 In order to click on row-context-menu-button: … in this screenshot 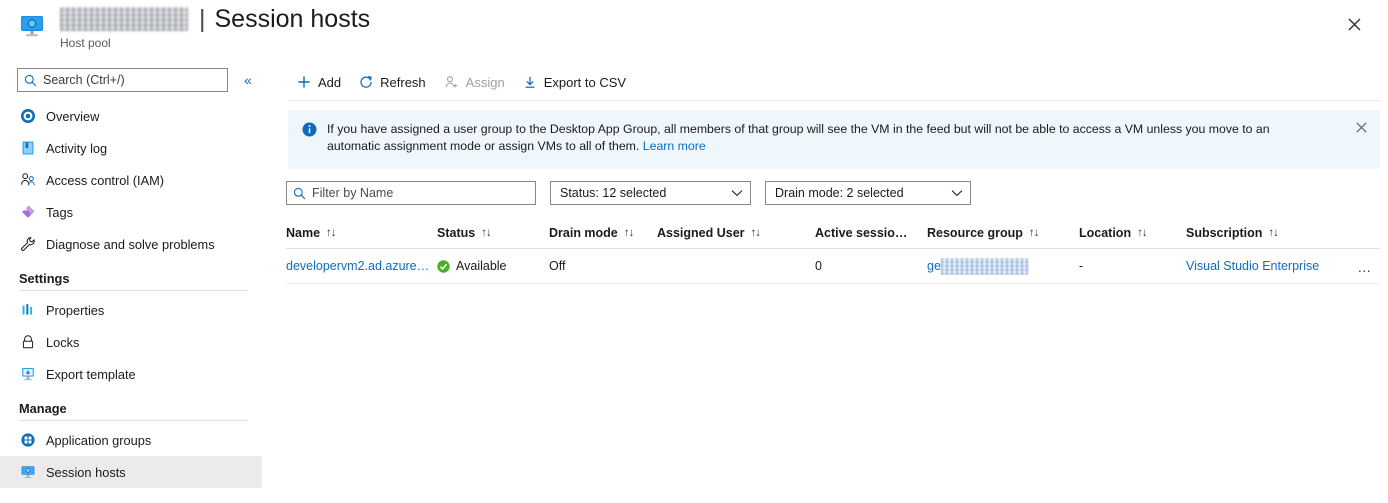, I will do `click(1365, 267)`.